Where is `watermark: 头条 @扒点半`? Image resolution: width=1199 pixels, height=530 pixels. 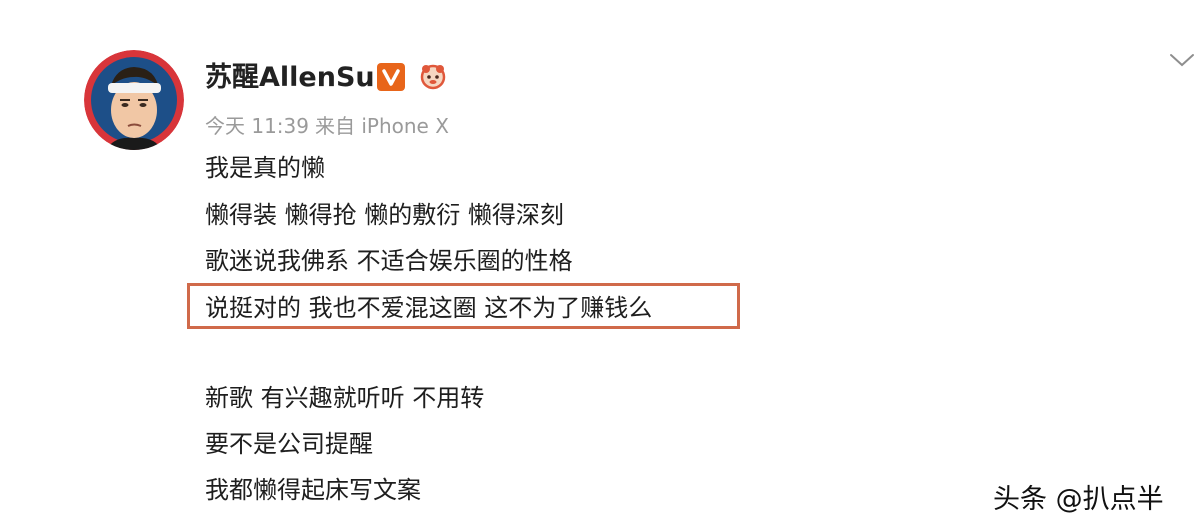
watermark: 头条 @扒点半 is located at coordinates (1078, 499).